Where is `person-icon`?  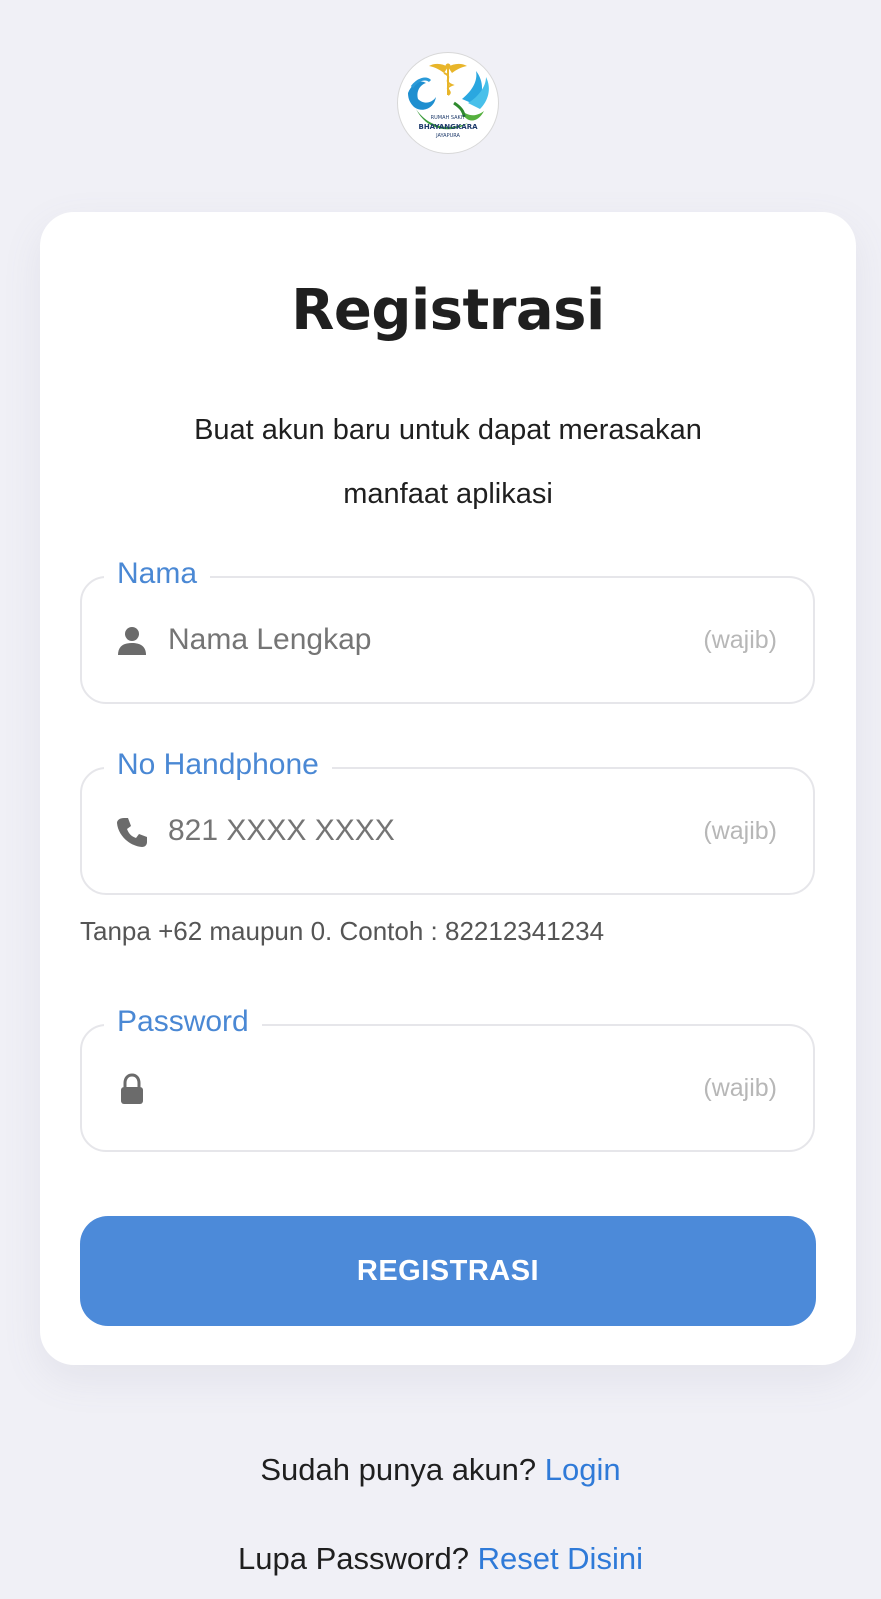 person-icon is located at coordinates (132, 641).